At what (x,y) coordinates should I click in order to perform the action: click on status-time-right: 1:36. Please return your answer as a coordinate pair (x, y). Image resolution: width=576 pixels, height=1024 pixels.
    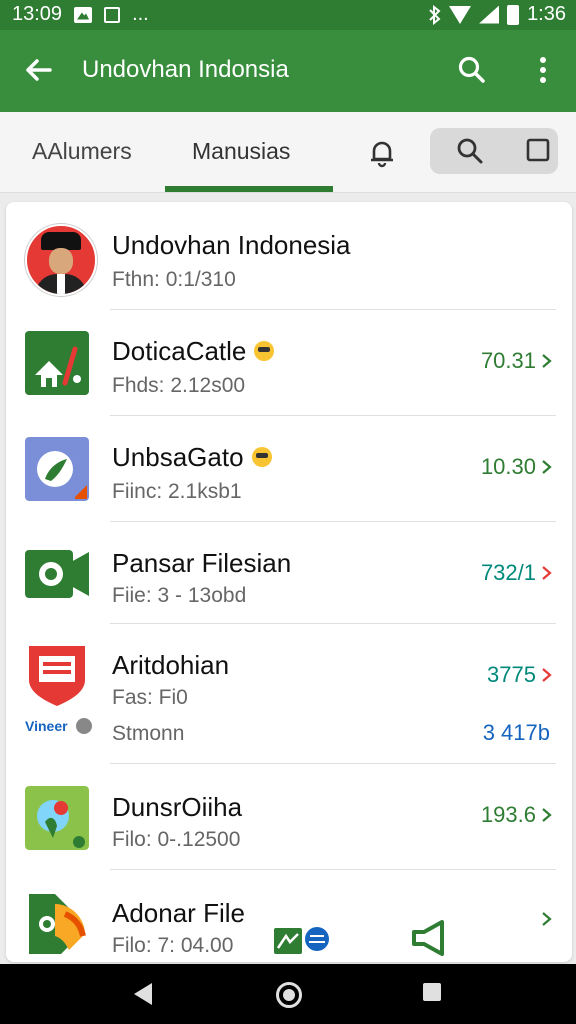
    Looking at the image, I should click on (546, 14).